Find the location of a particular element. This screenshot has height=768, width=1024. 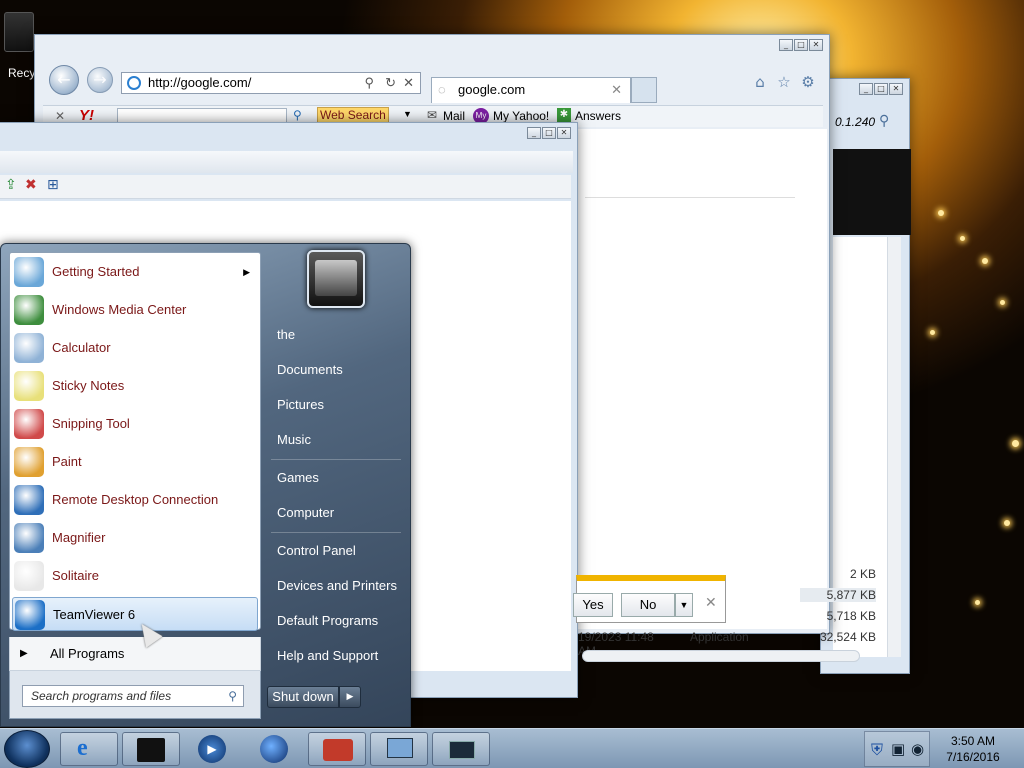

right-link-music: Music is located at coordinates (337, 440).